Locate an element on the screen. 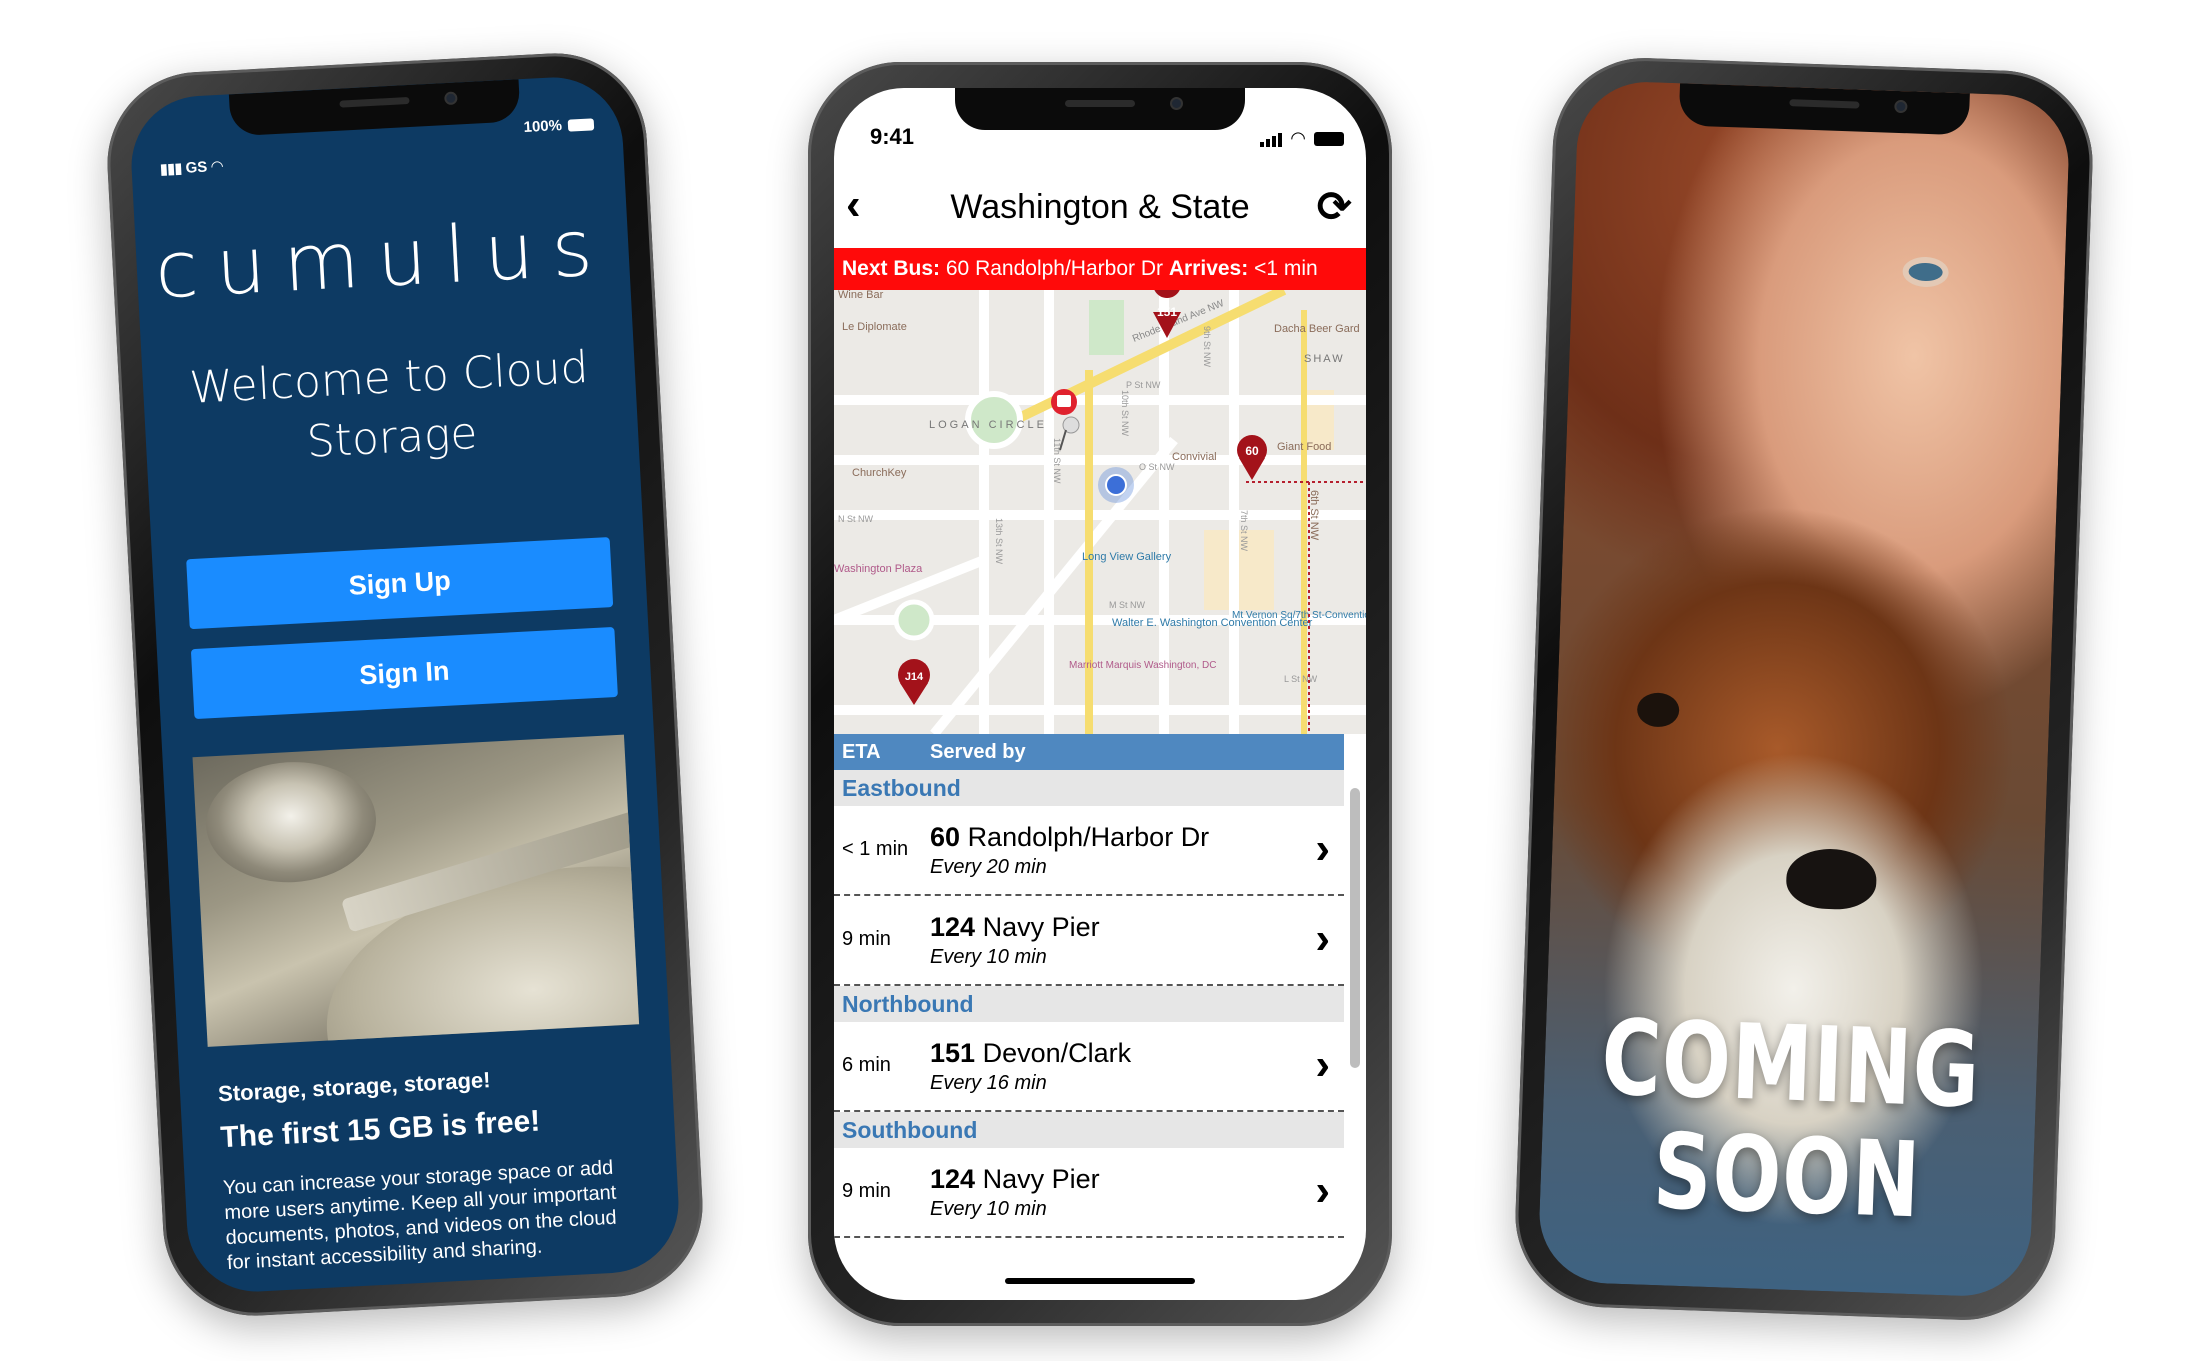 The image size is (2202, 1361). cumulus-logo: cumulus is located at coordinates (382, 259).